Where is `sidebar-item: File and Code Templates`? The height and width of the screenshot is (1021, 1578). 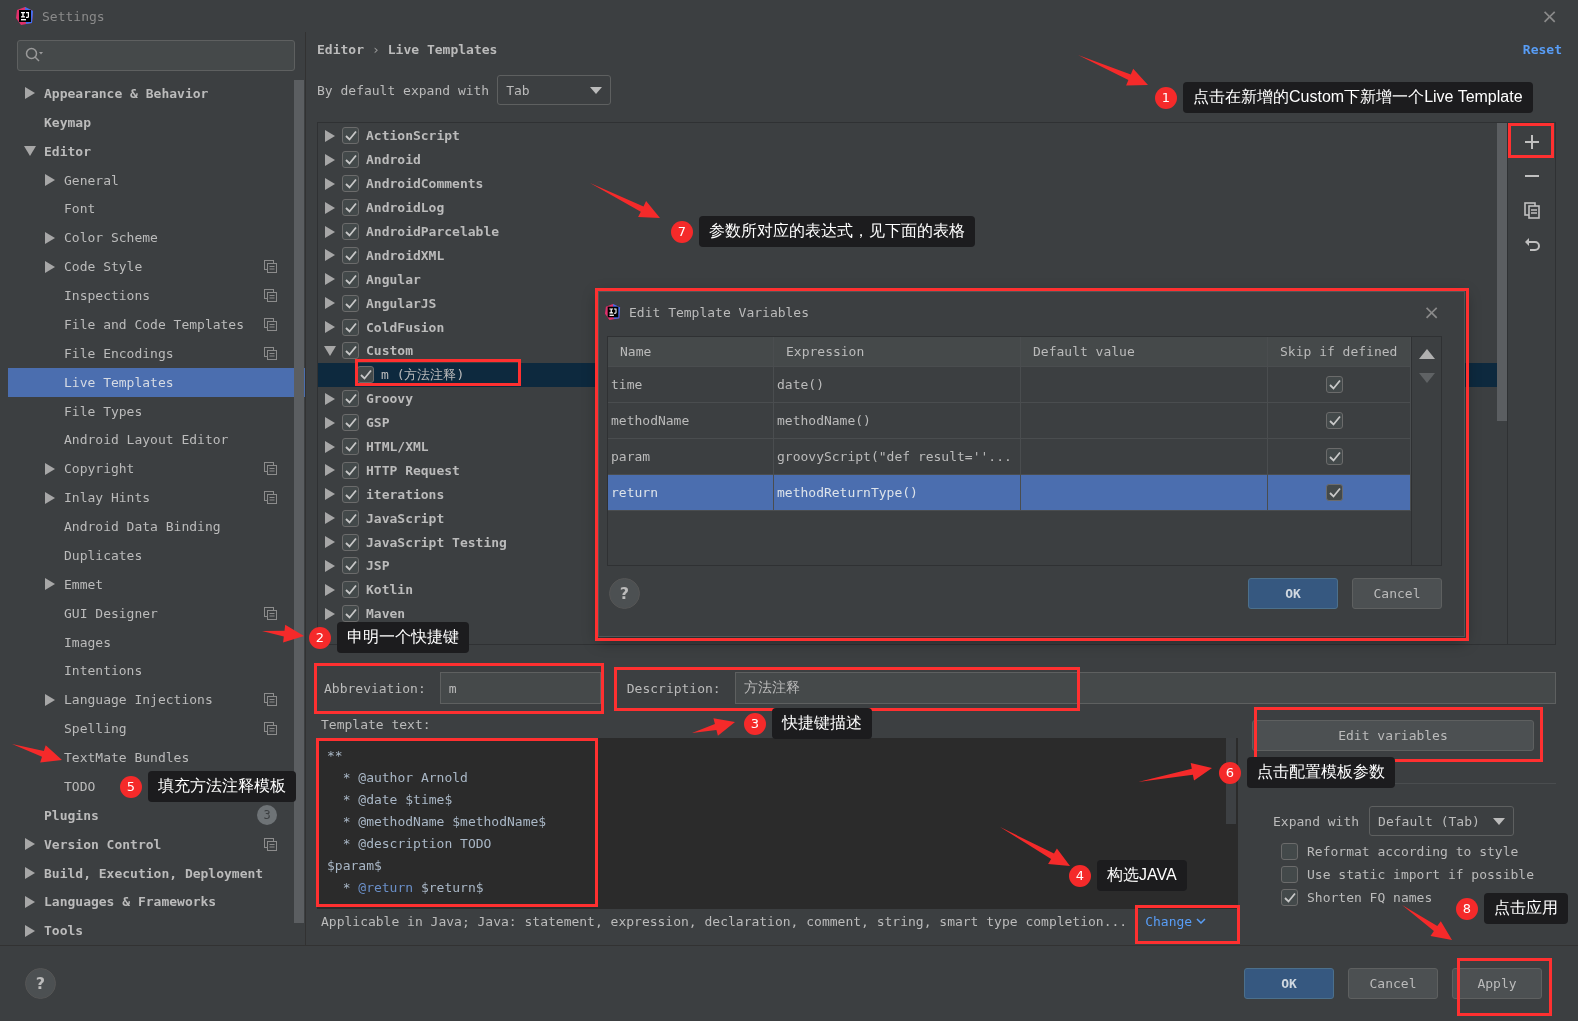
sidebar-item: File and Code Templates is located at coordinates (151, 324).